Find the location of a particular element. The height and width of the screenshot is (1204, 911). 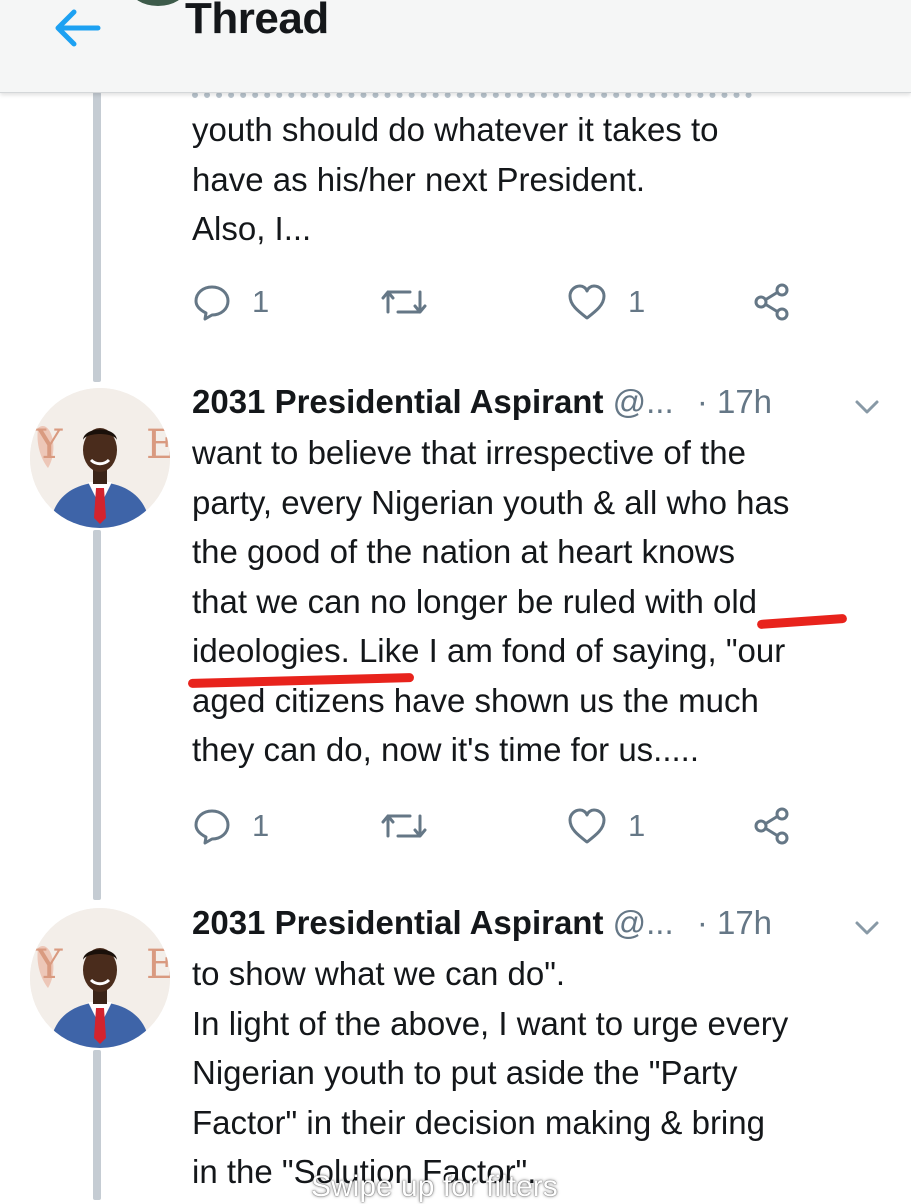

arrow-left-icon is located at coordinates (76, 28).